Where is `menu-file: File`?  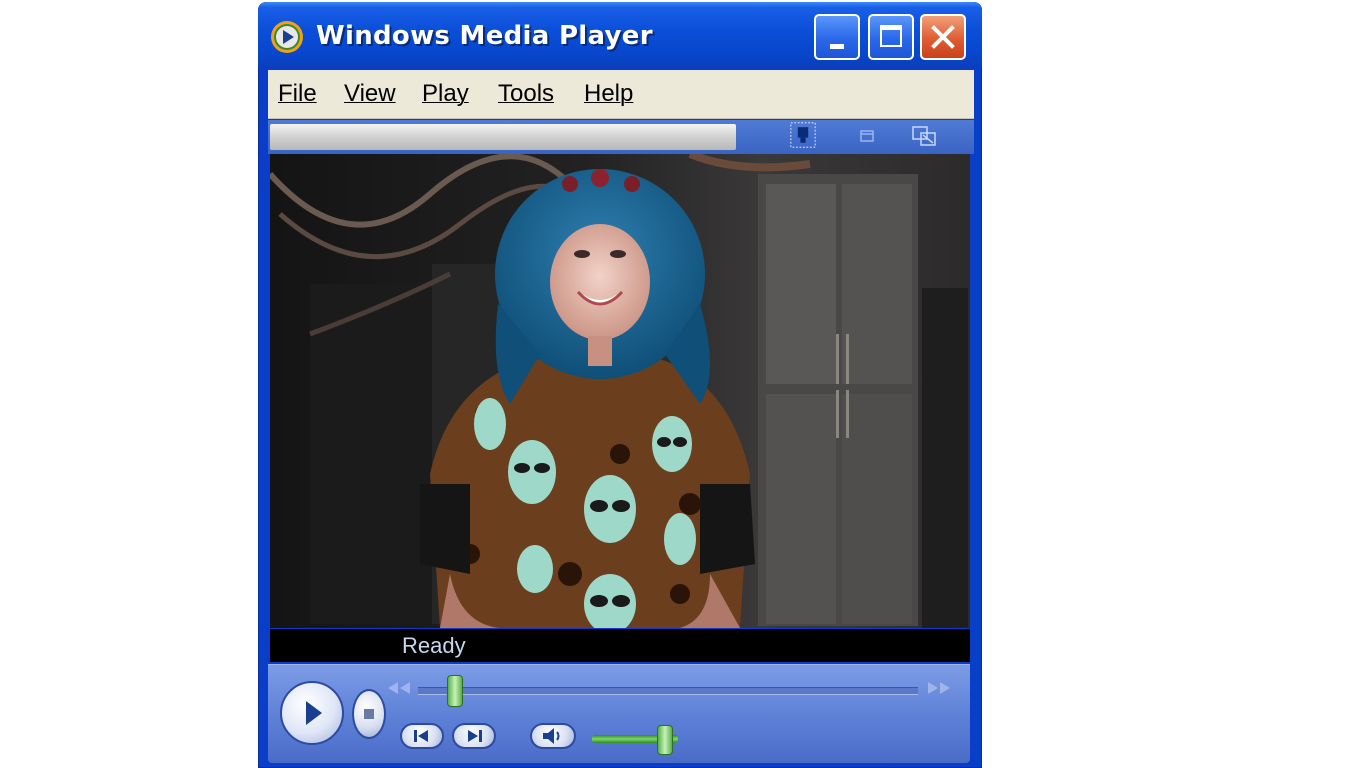 menu-file: File is located at coordinates (297, 94).